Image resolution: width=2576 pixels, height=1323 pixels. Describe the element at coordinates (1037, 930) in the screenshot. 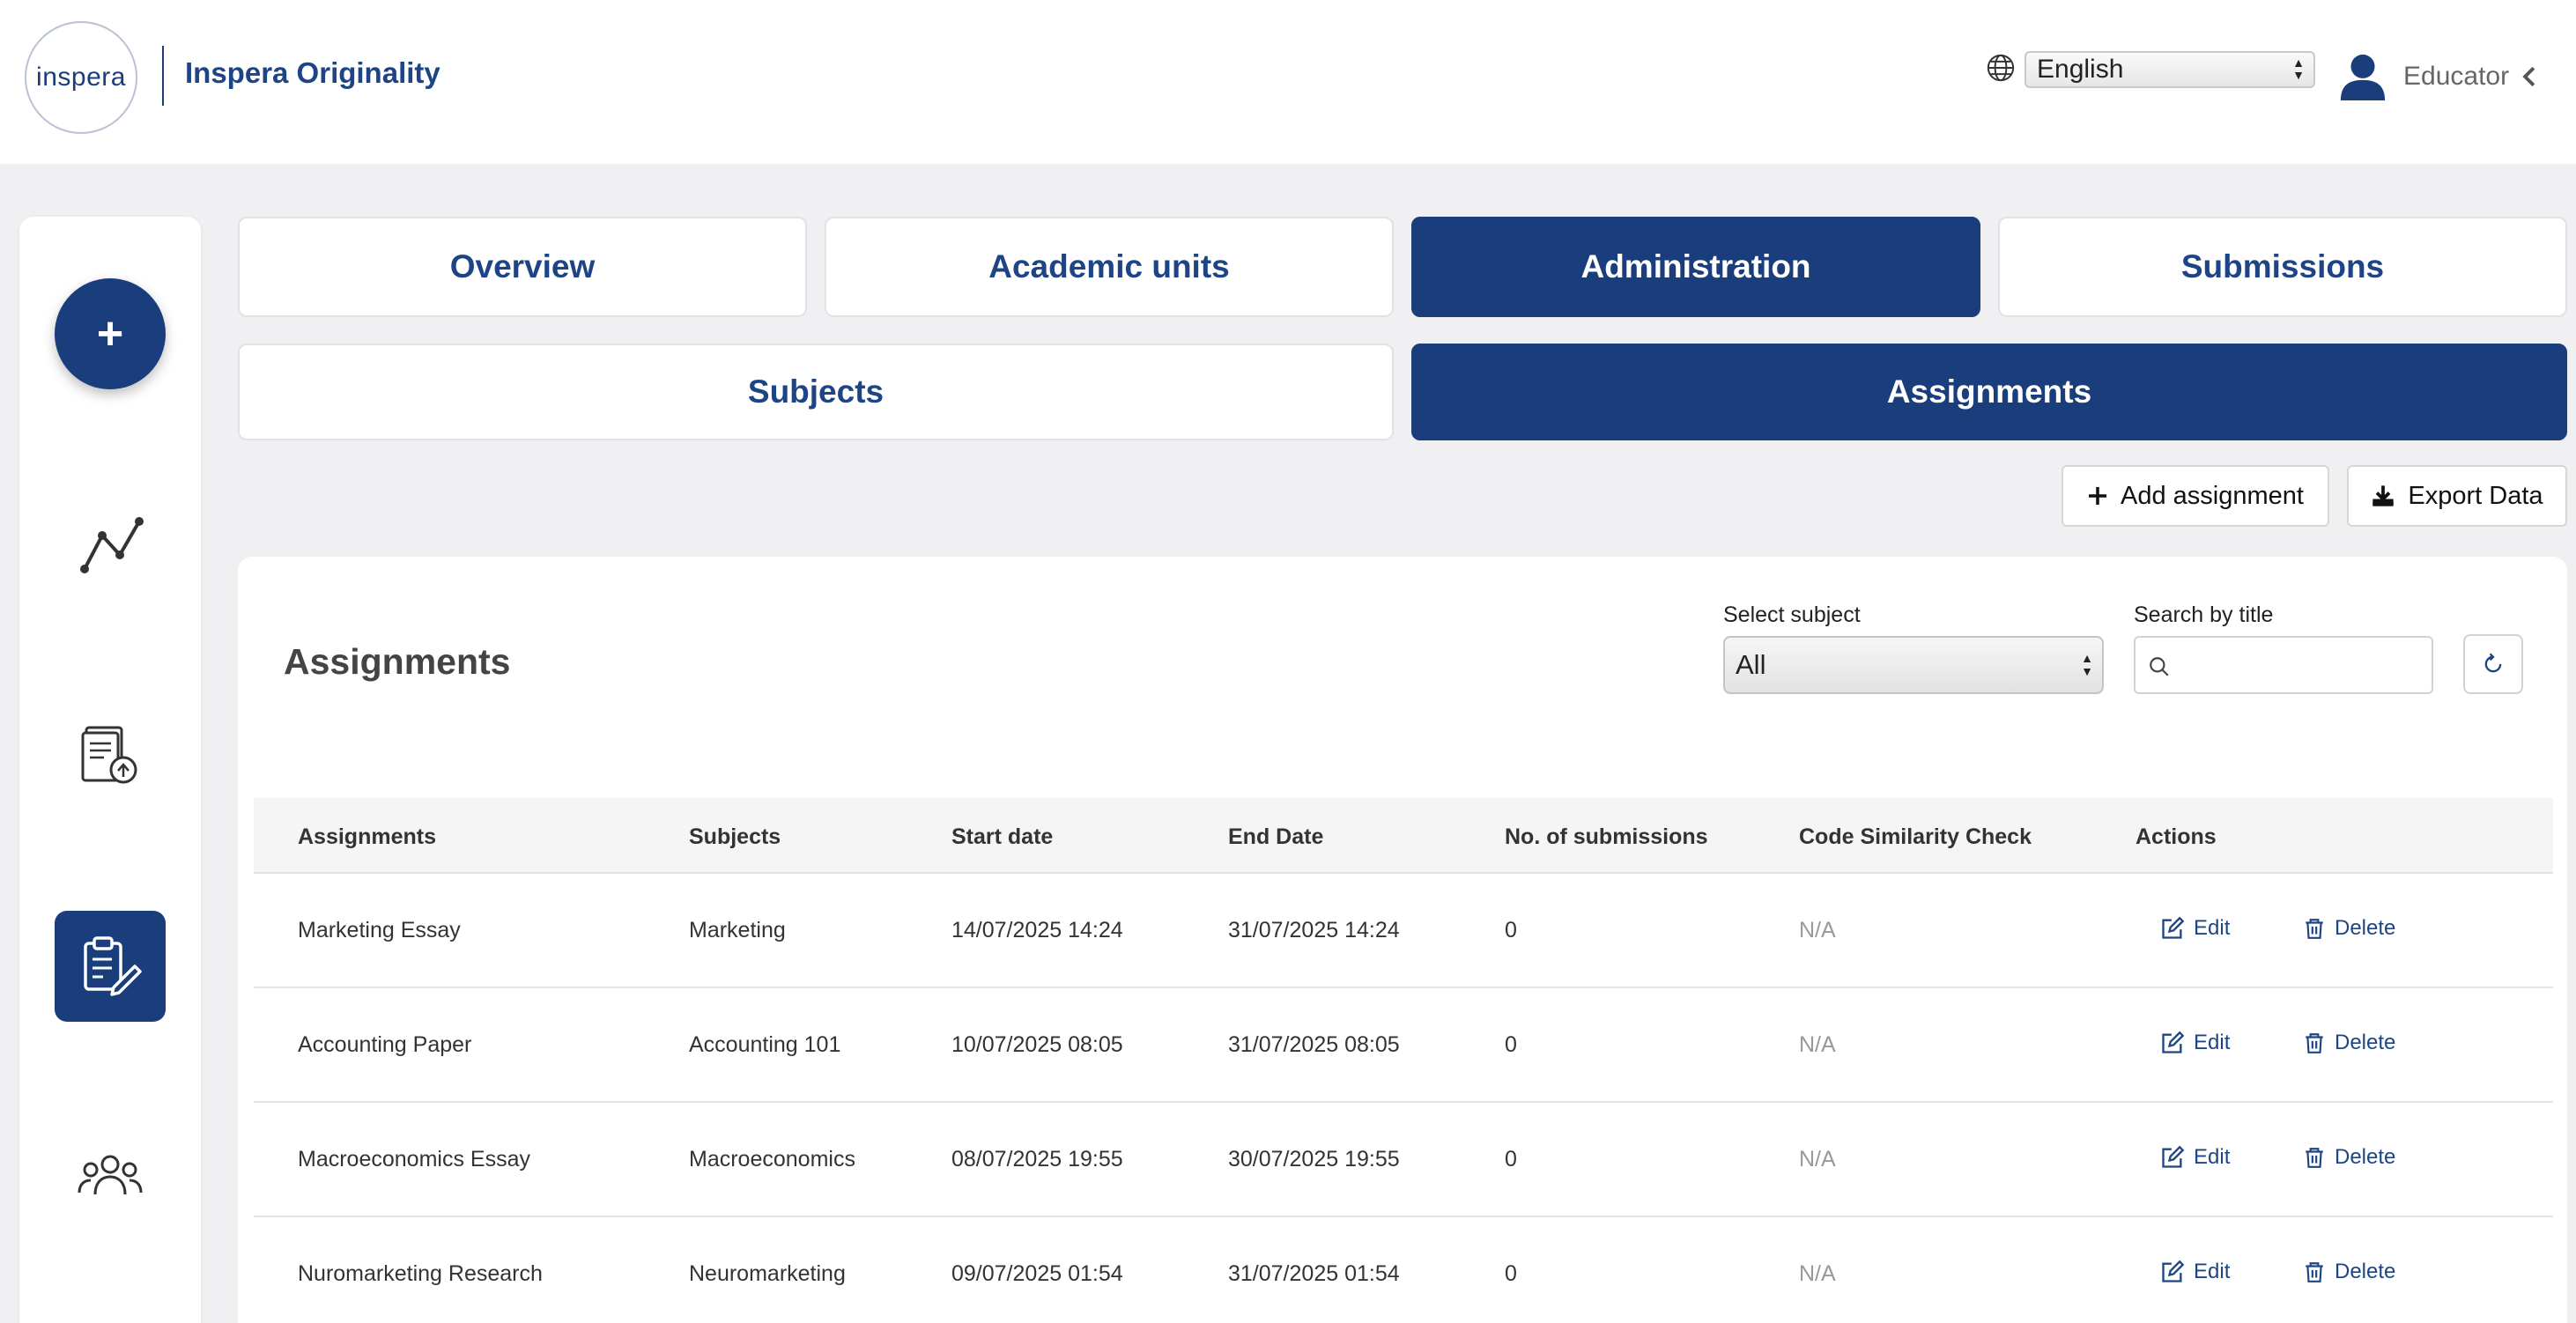

I see `start-date: 14/07/2025 14:24` at that location.